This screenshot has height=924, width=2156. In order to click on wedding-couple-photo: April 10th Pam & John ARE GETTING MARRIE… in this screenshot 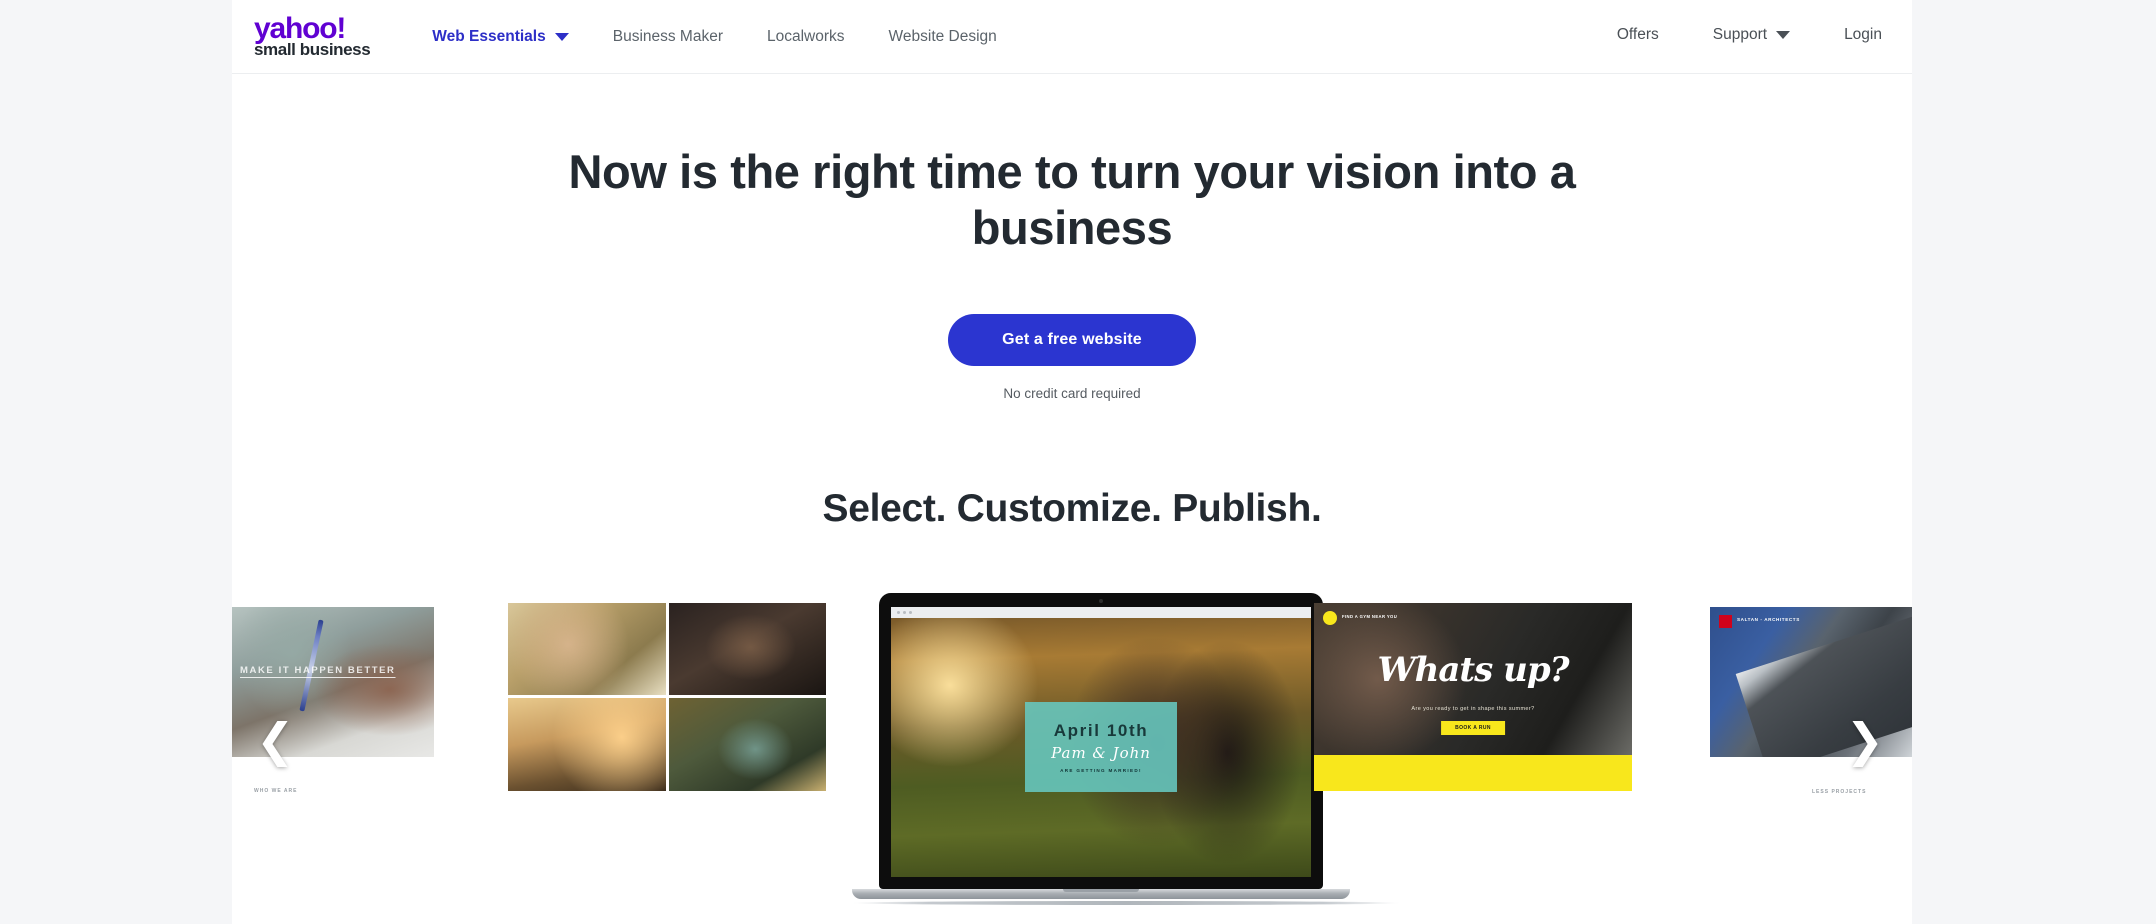, I will do `click(1101, 747)`.